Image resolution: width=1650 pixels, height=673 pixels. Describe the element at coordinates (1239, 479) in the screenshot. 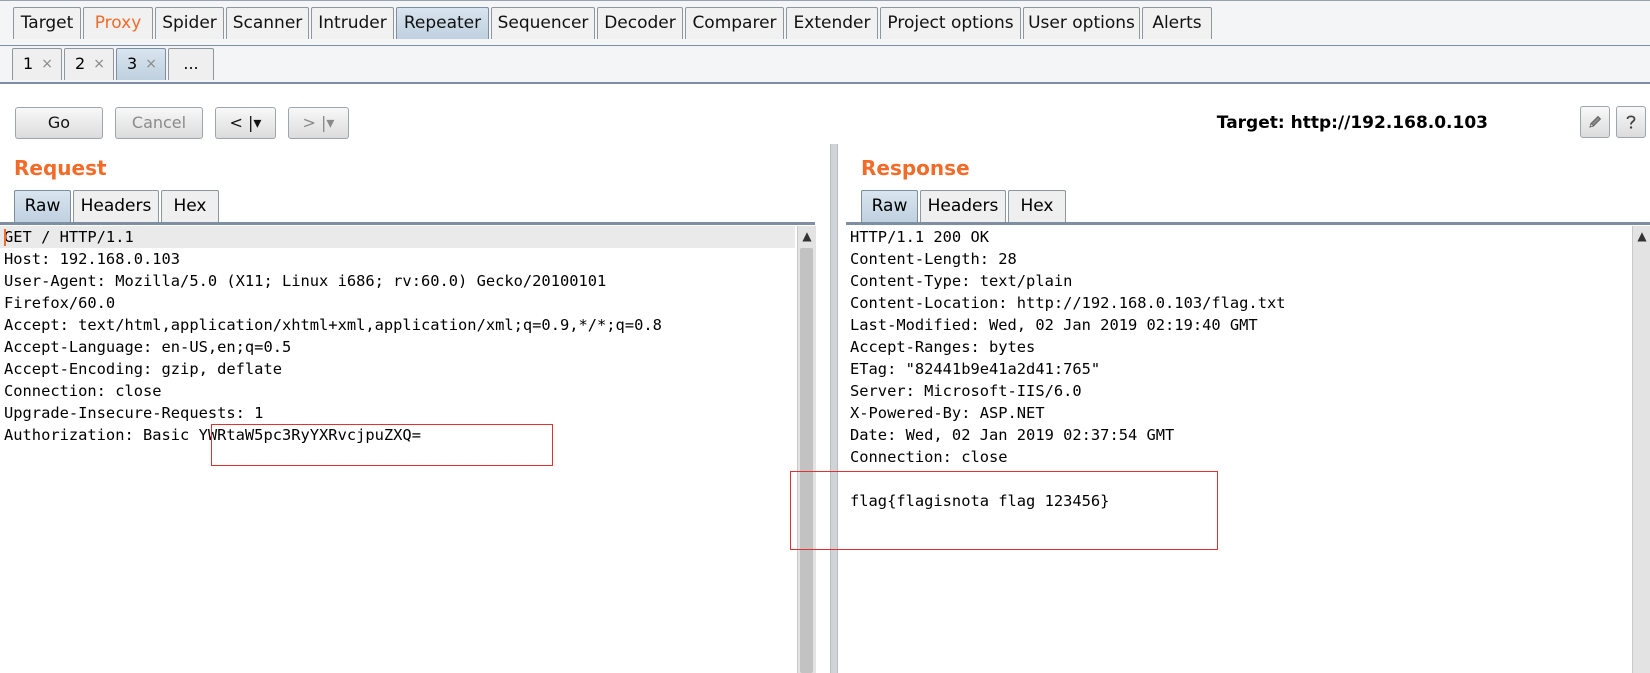

I see `response-line` at that location.